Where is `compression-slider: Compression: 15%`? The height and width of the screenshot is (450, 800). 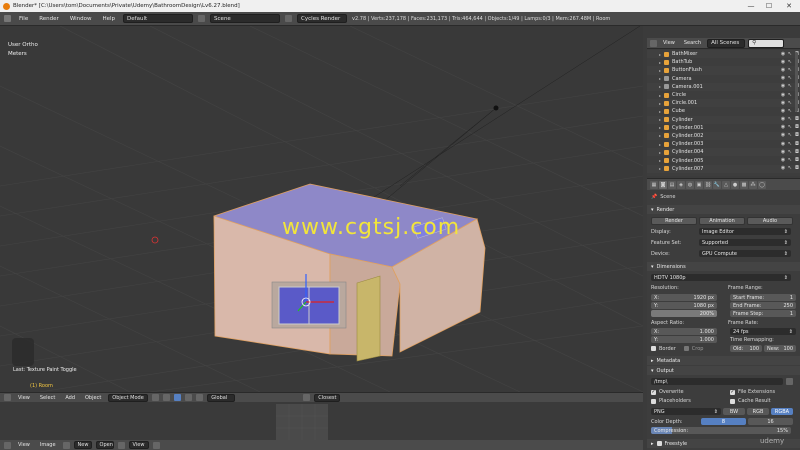
compression-slider: Compression: 15% is located at coordinates (721, 430).